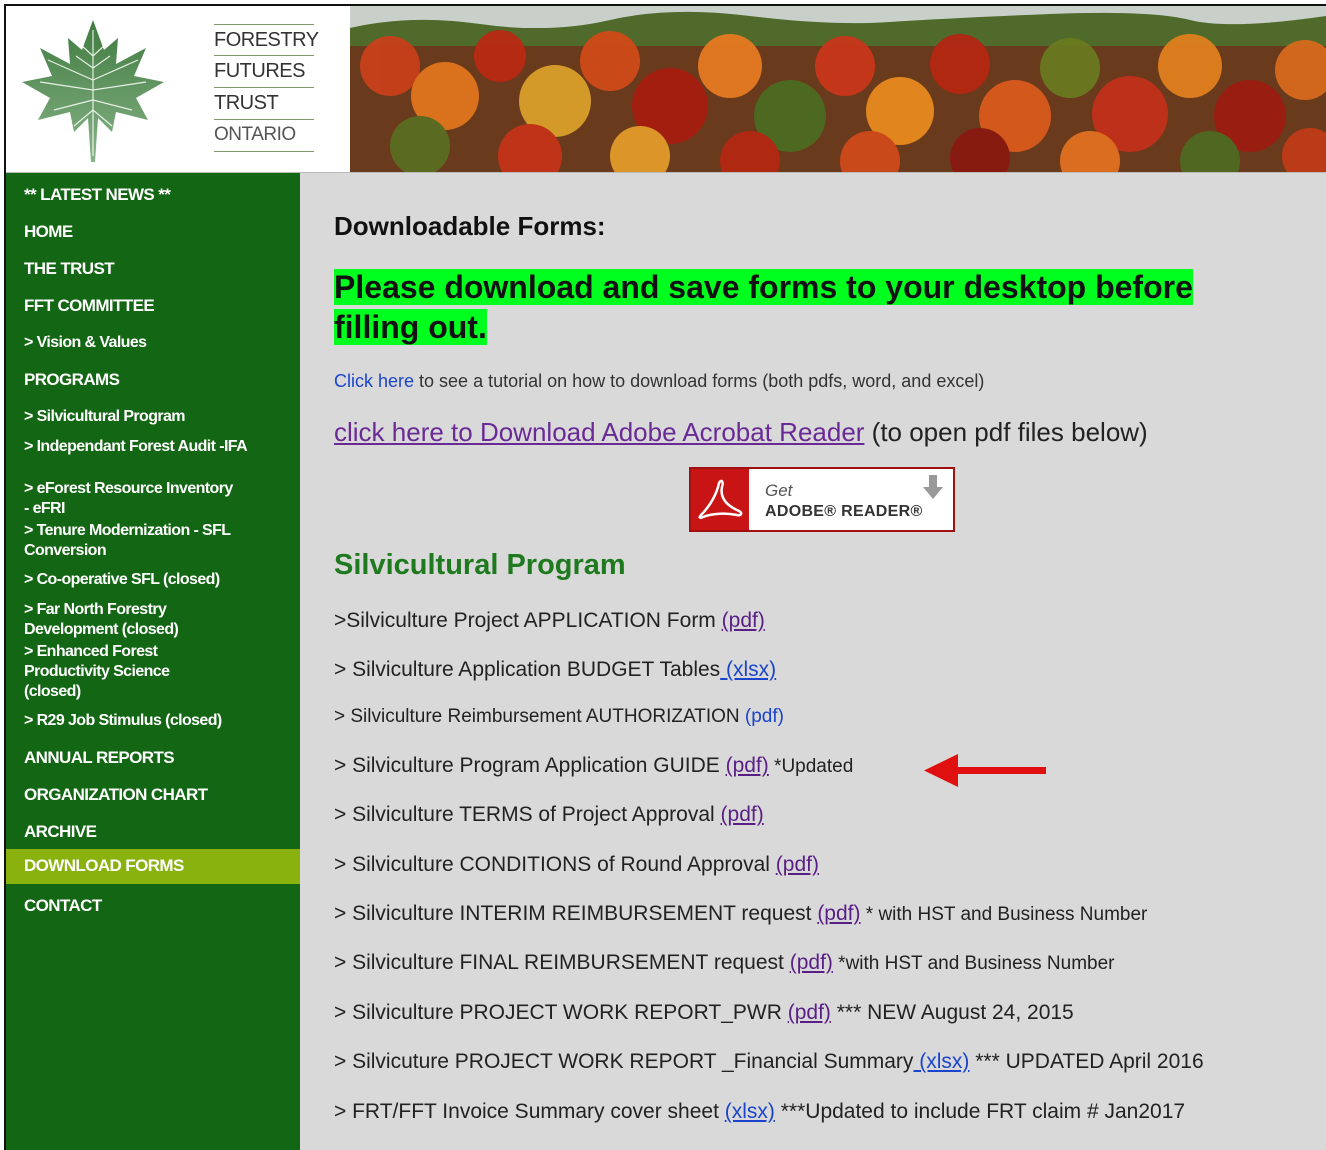  What do you see at coordinates (811, 766) in the screenshot?
I see `form-note: *Updated` at bounding box center [811, 766].